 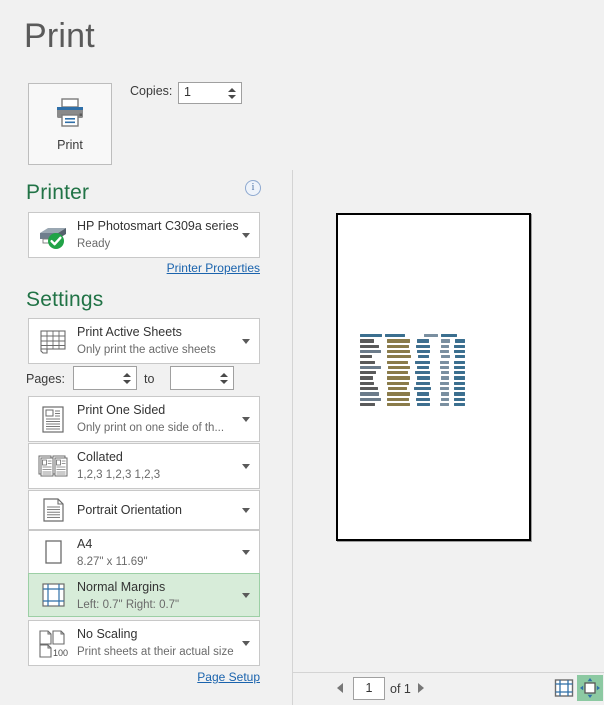 What do you see at coordinates (232, 89) in the screenshot?
I see `copies-increment-icon` at bounding box center [232, 89].